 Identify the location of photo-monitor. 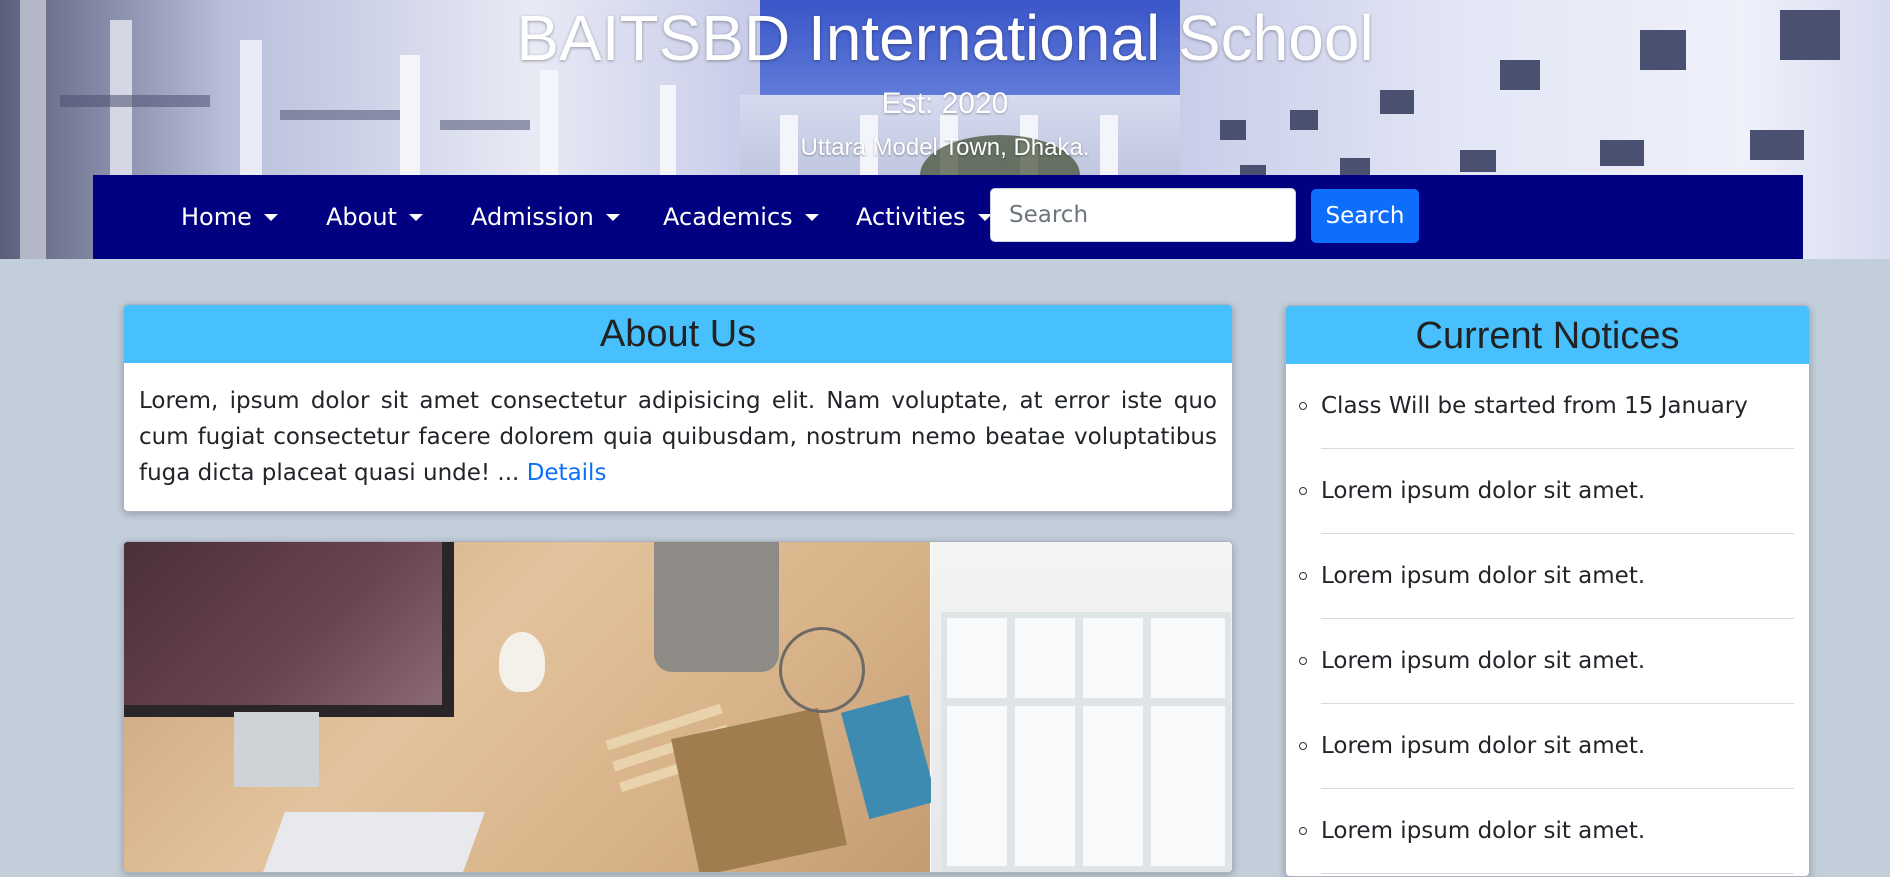
(289, 629).